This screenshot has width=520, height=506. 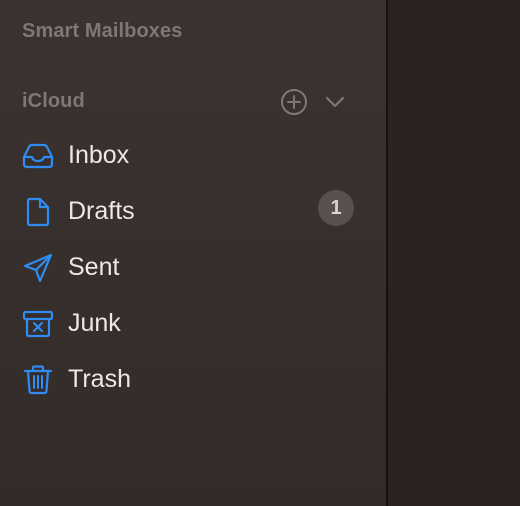 What do you see at coordinates (94, 267) in the screenshot?
I see `mailbox-label: Sent` at bounding box center [94, 267].